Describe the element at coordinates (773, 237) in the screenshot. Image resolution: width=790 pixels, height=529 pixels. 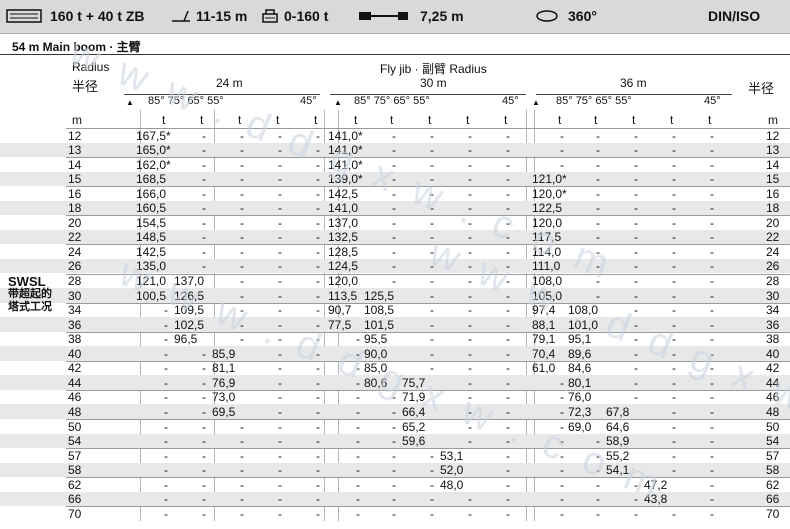
I see `radius-cell-right: 22` at that location.